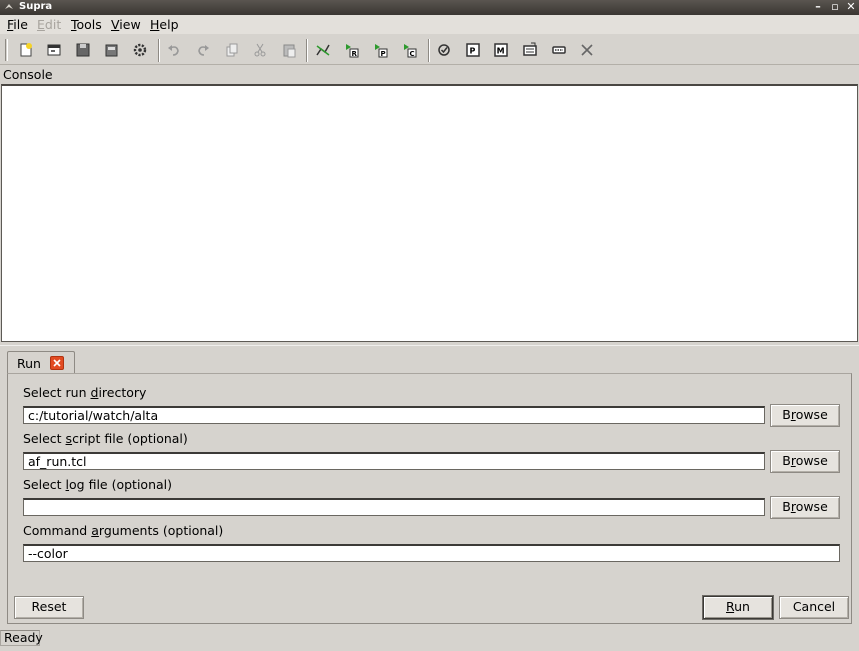 The width and height of the screenshot is (859, 651). What do you see at coordinates (140, 50) in the screenshot?
I see `settings-icon` at bounding box center [140, 50].